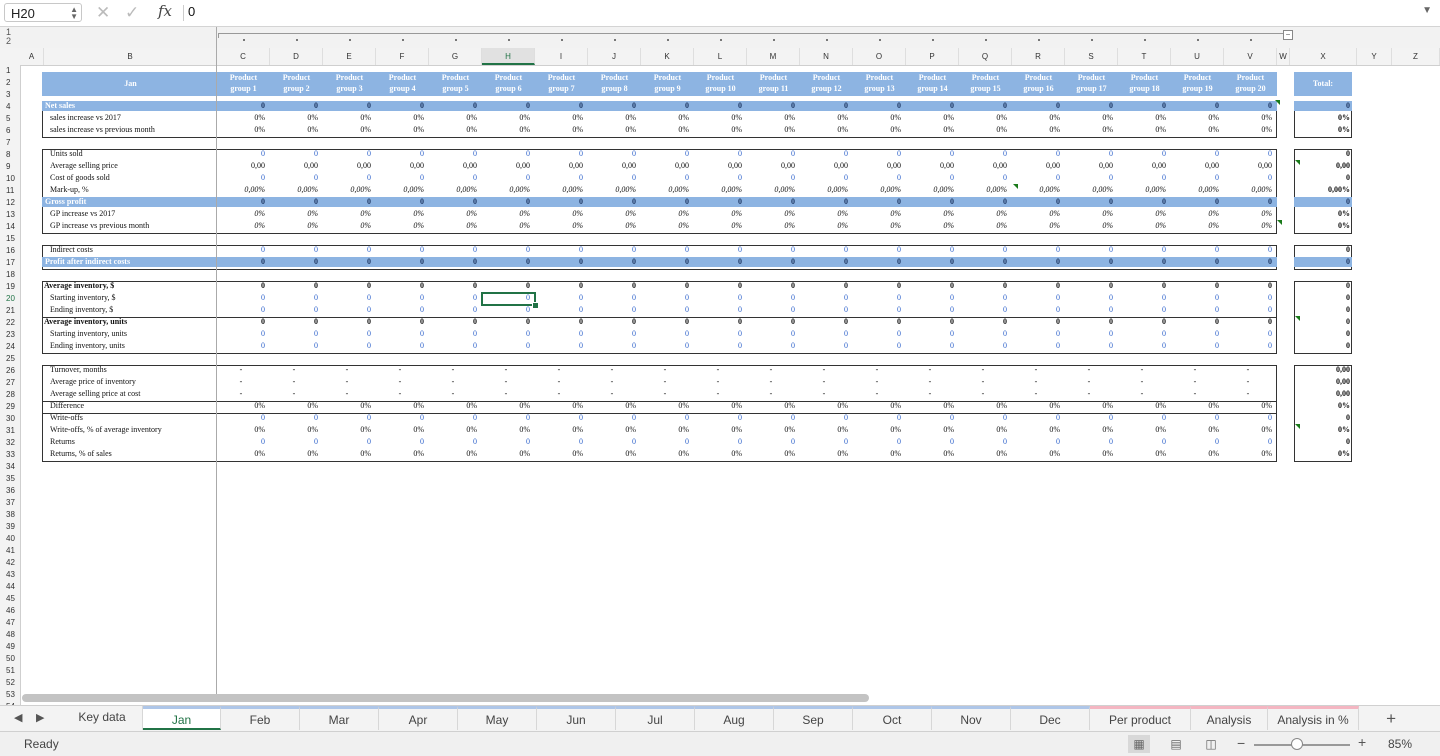 The width and height of the screenshot is (1440, 756). I want to click on row-header-26: 26, so click(10, 370).